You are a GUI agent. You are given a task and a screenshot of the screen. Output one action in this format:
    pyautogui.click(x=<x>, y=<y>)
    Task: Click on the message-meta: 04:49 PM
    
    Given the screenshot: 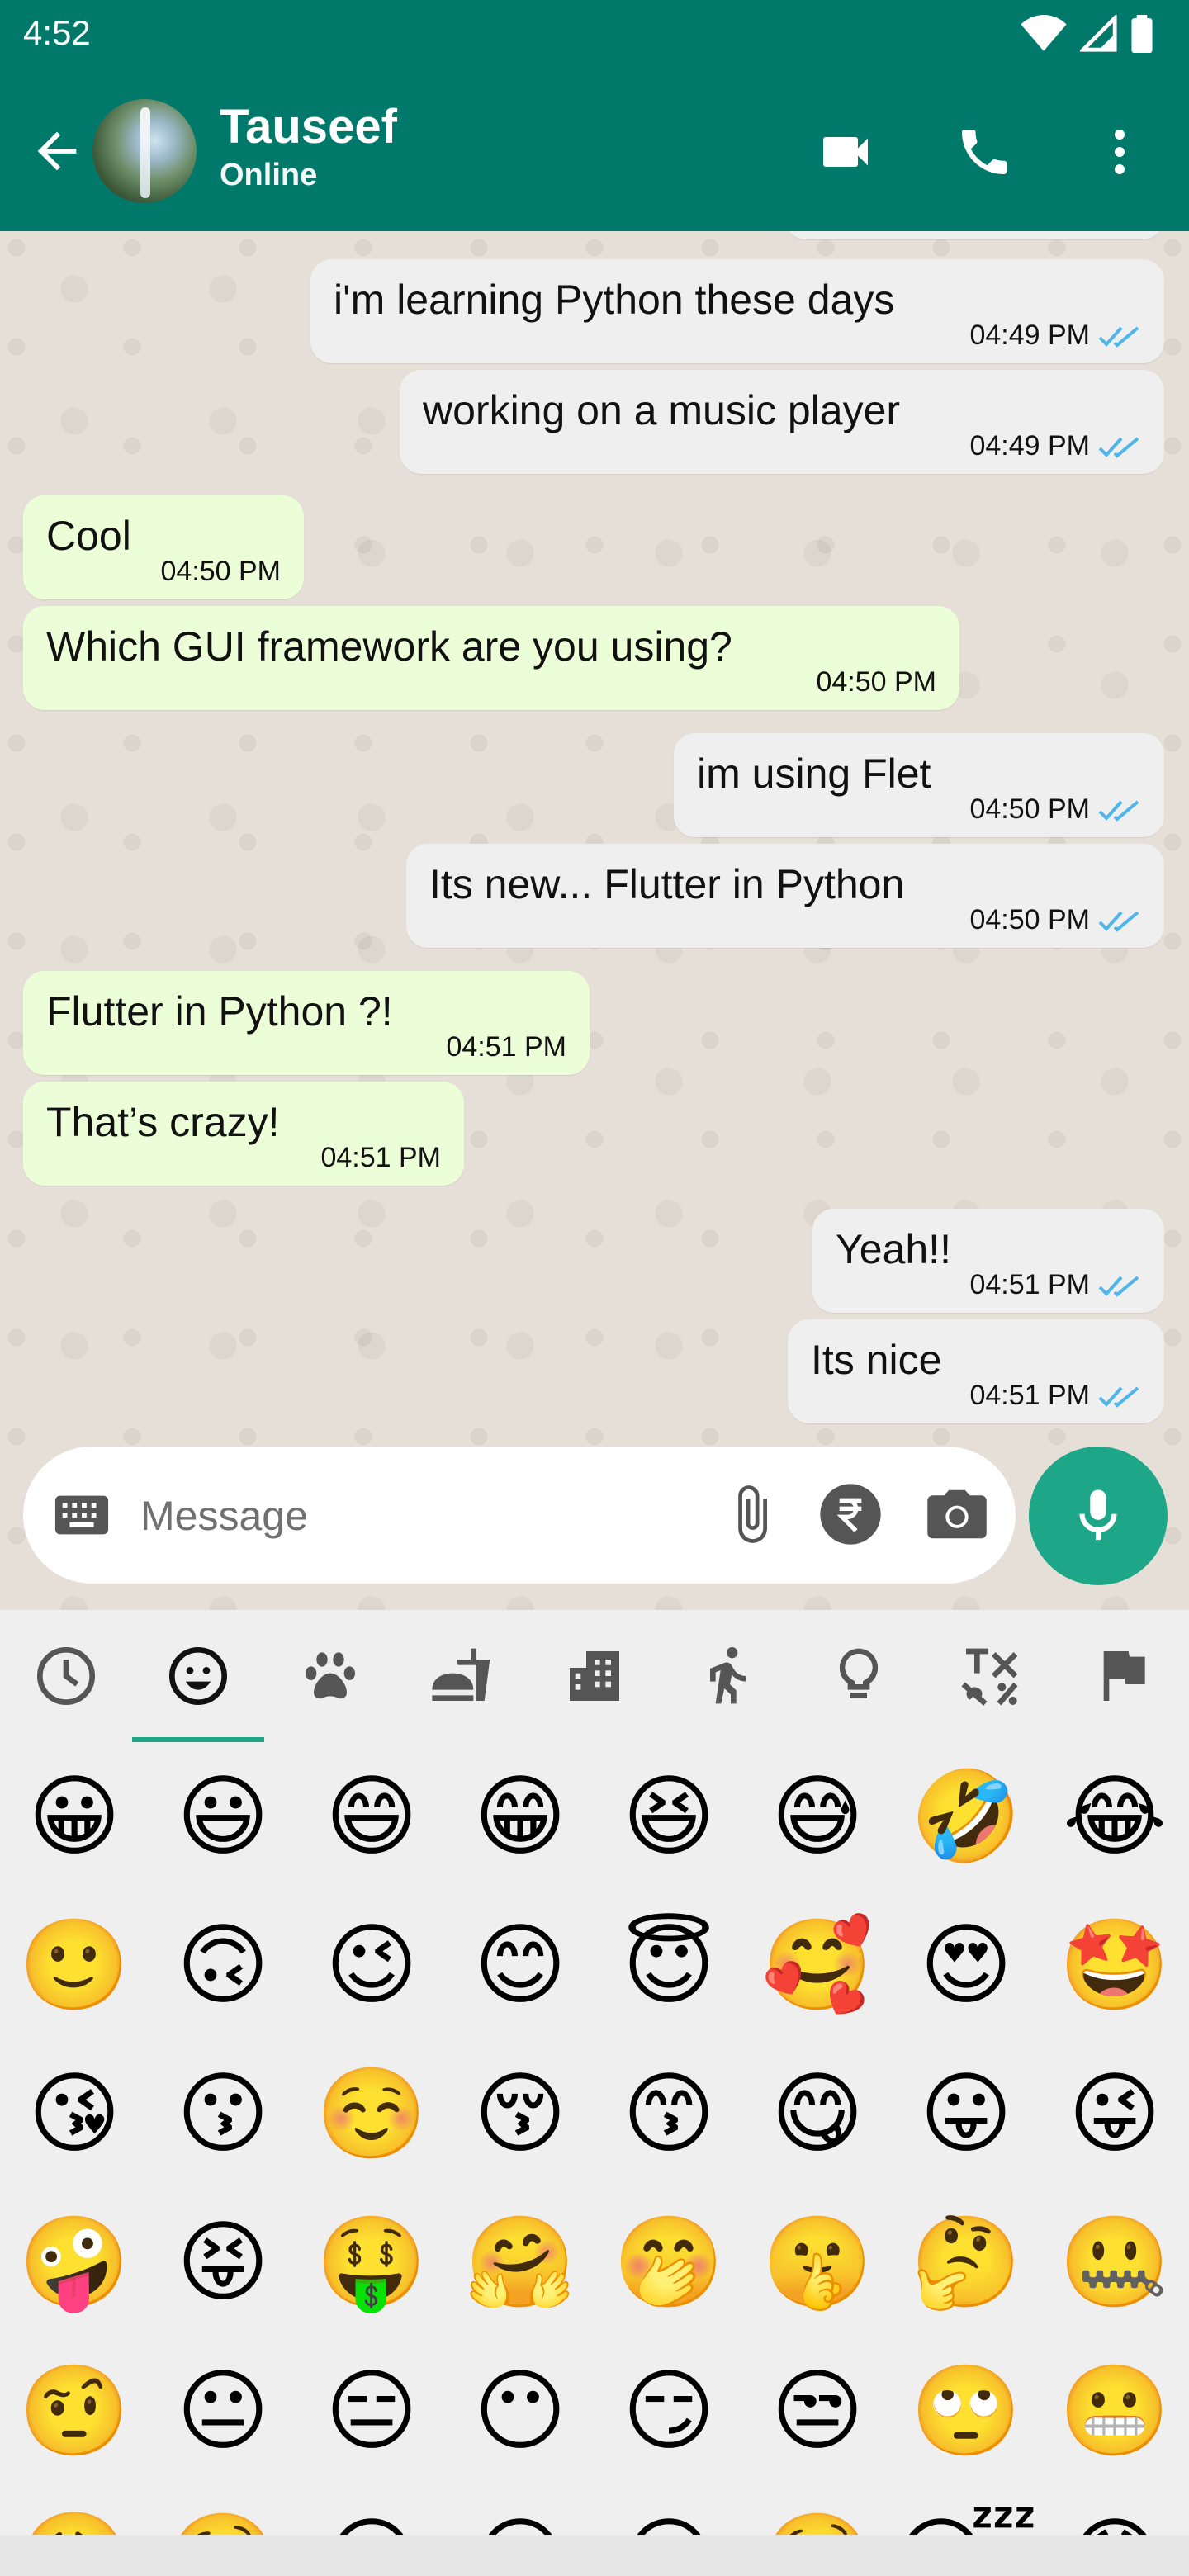 What is the action you would take?
    pyautogui.click(x=1055, y=446)
    